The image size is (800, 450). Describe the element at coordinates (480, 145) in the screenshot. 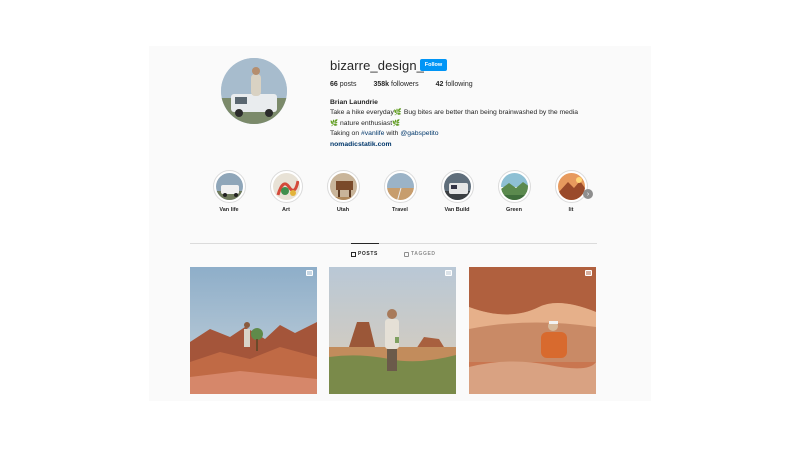

I see `website-link: nomadicstatik.com` at that location.